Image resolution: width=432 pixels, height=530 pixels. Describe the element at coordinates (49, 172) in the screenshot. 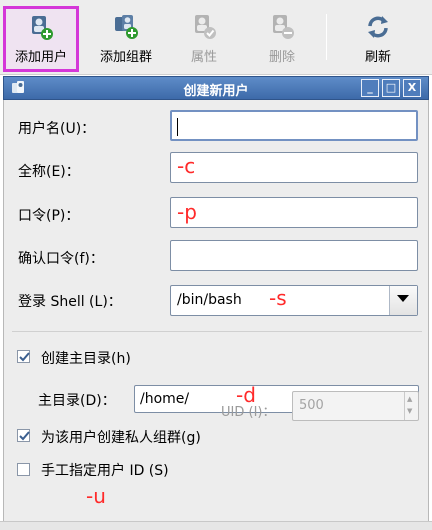

I see `fullname-label: 全称(E)：` at that location.